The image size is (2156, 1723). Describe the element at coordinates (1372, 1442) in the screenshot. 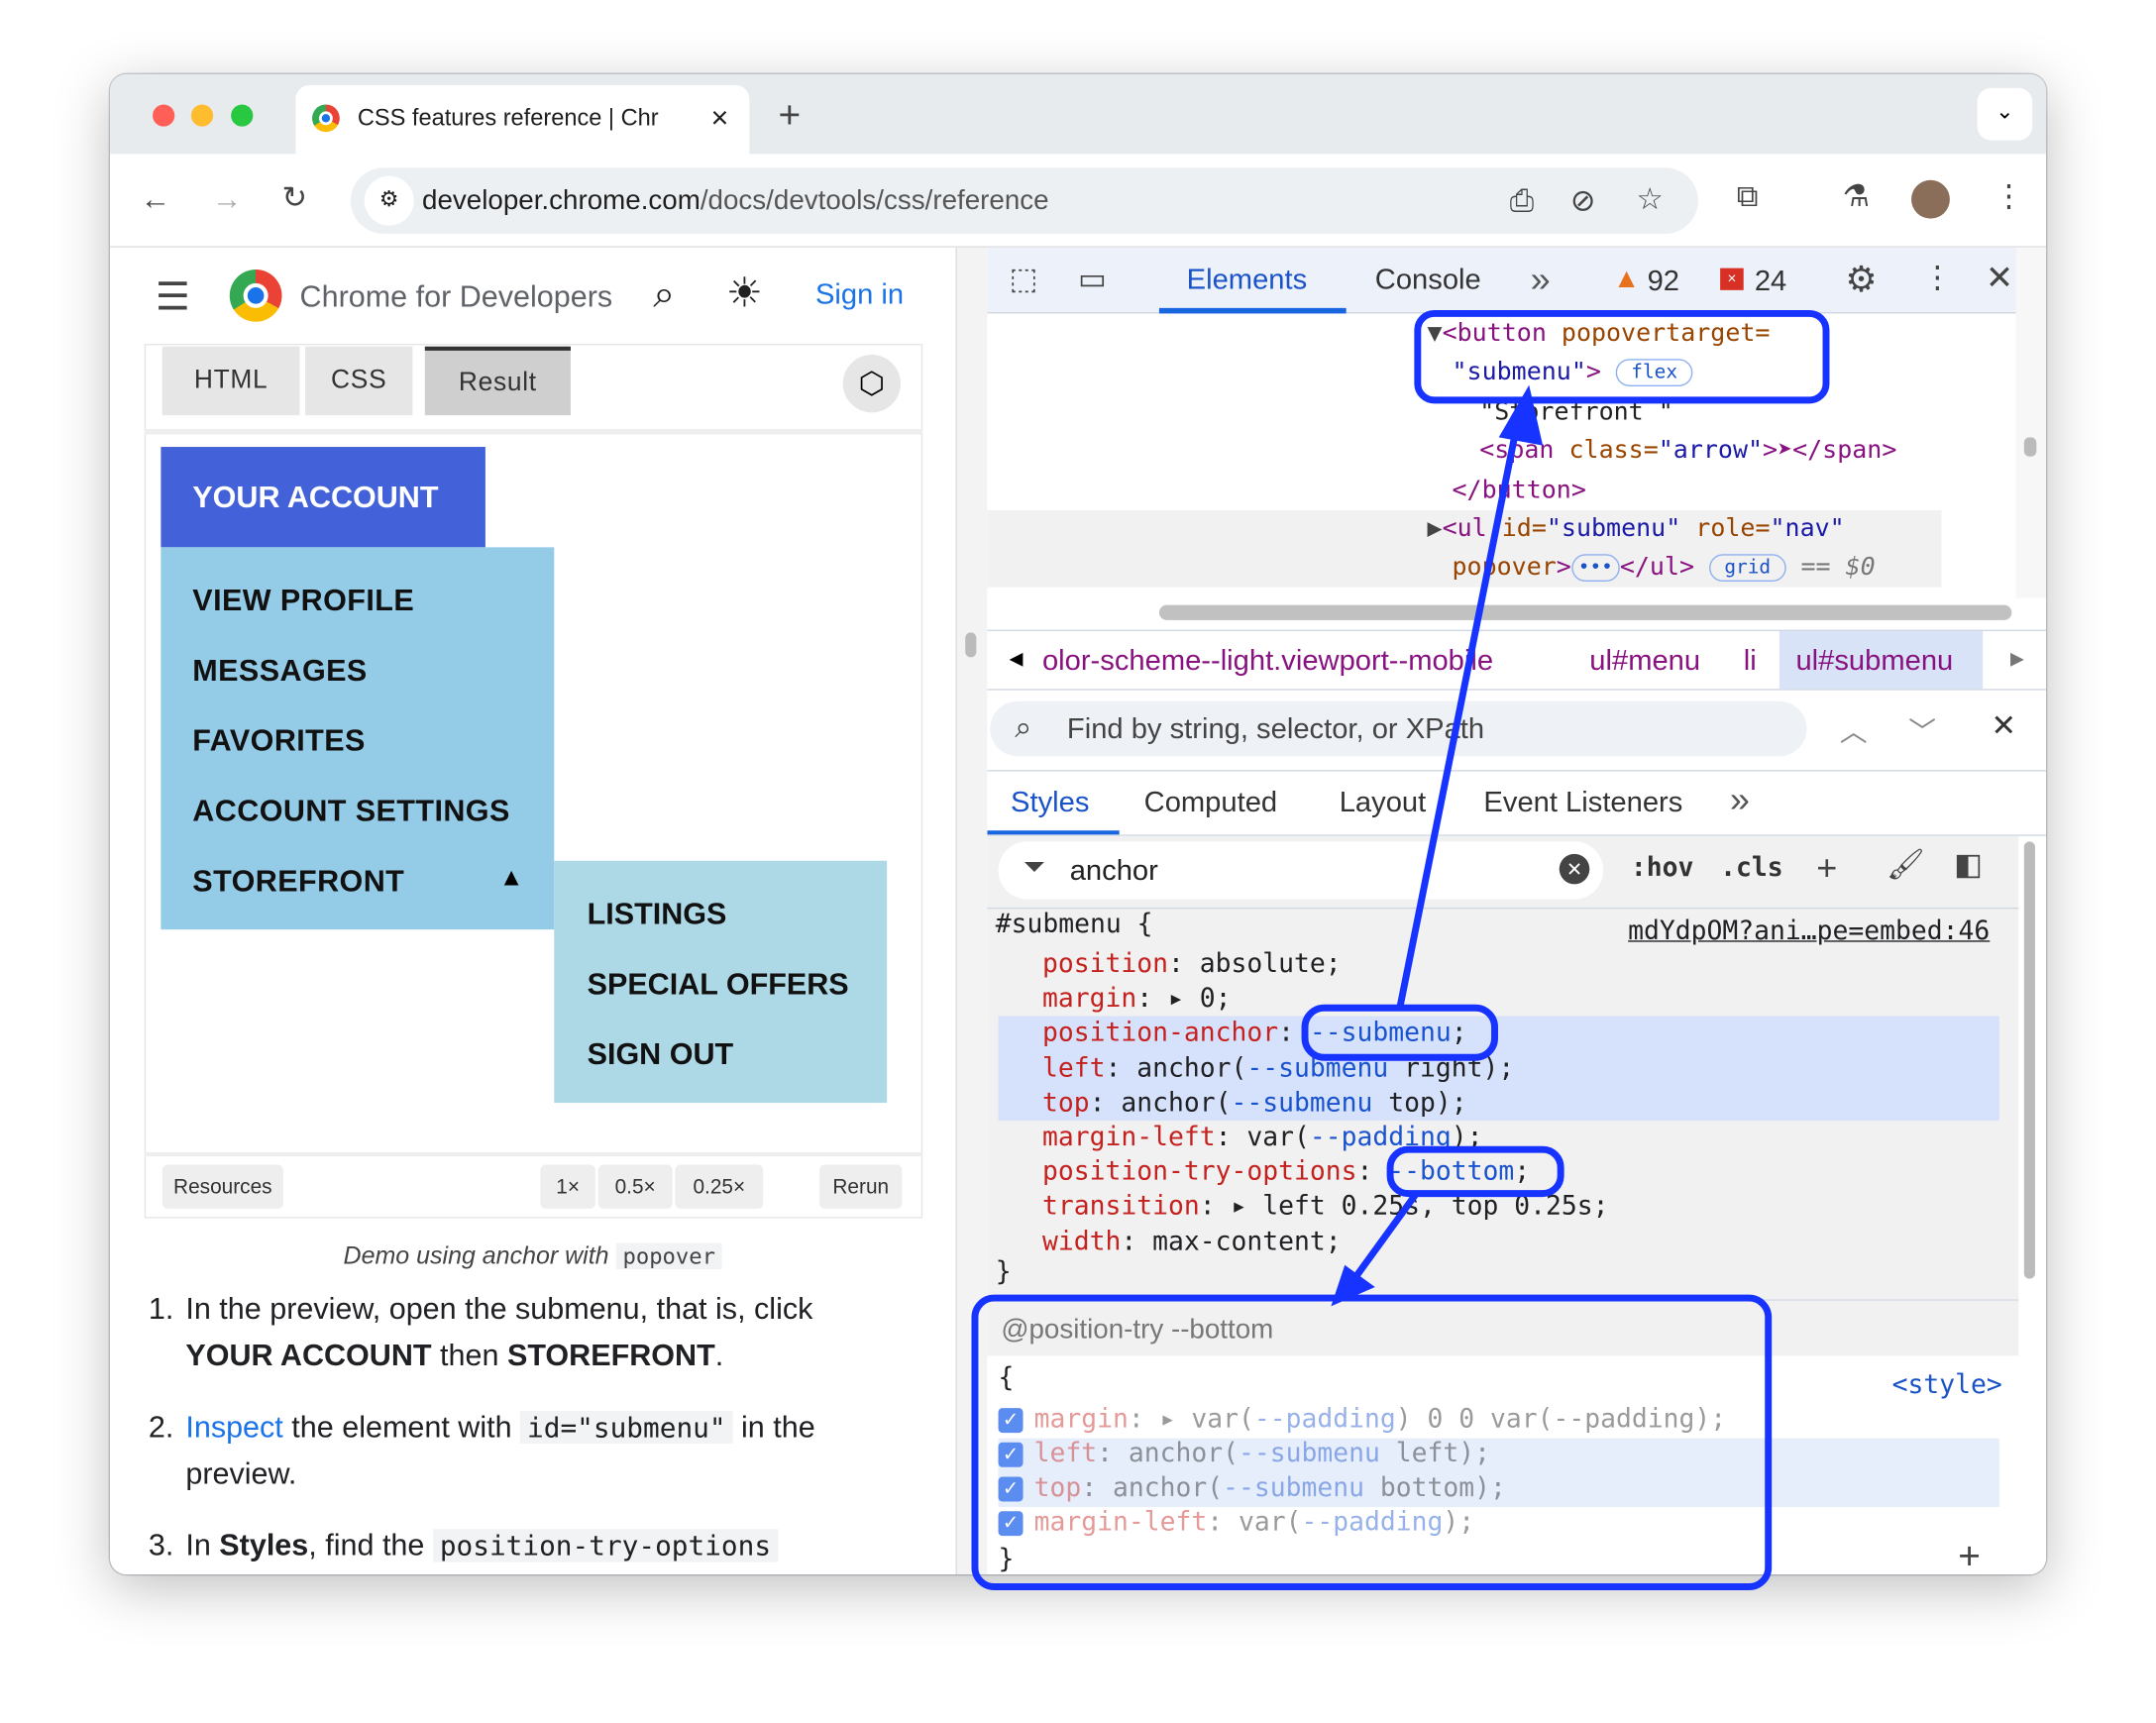

I see `annotation-box-position-try` at that location.